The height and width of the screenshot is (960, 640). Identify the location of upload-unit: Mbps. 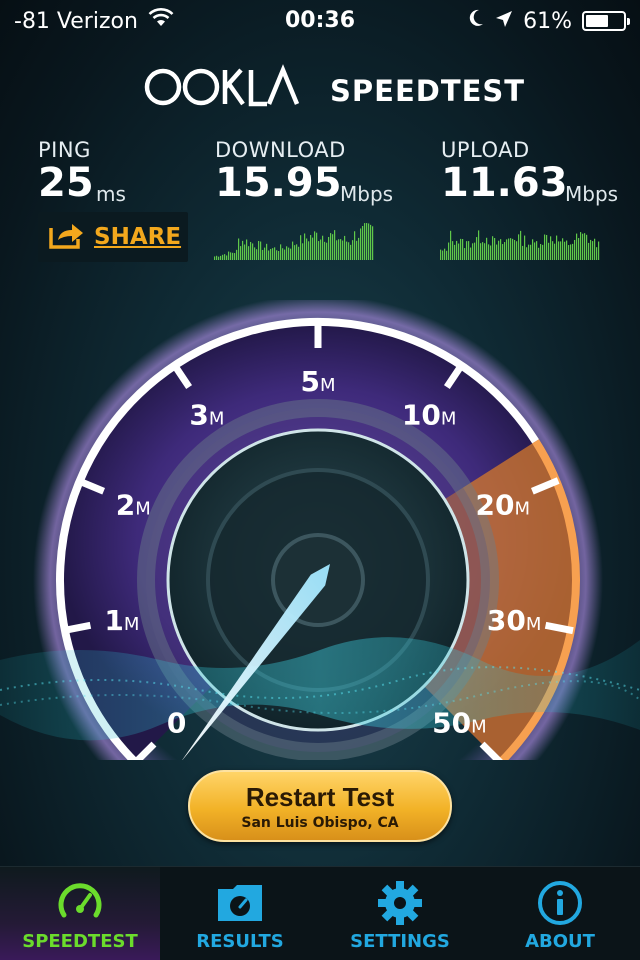
(592, 194).